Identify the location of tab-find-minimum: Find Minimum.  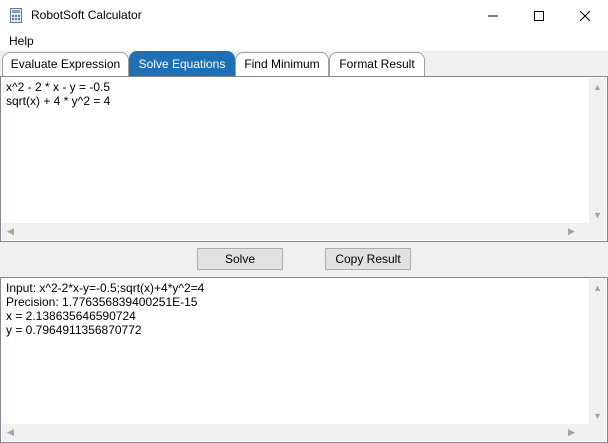
(282, 64).